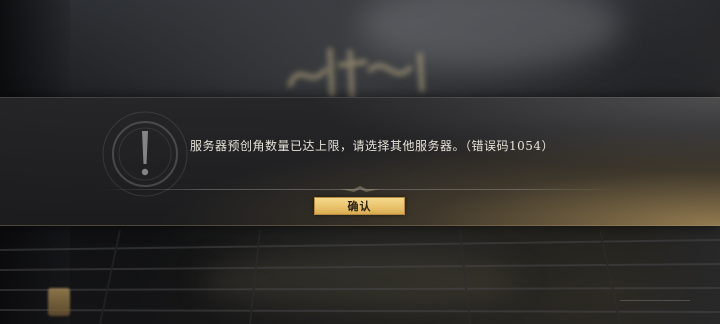 The height and width of the screenshot is (324, 720). I want to click on background-corner-tile, so click(59, 302).